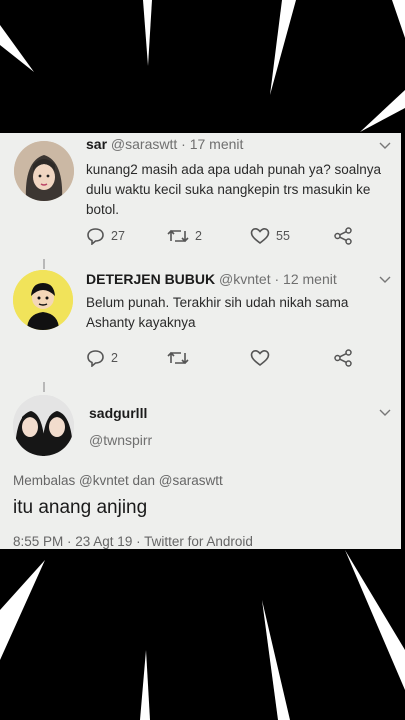 The width and height of the screenshot is (405, 720). What do you see at coordinates (118, 236) in the screenshot?
I see `reply-count: 27` at bounding box center [118, 236].